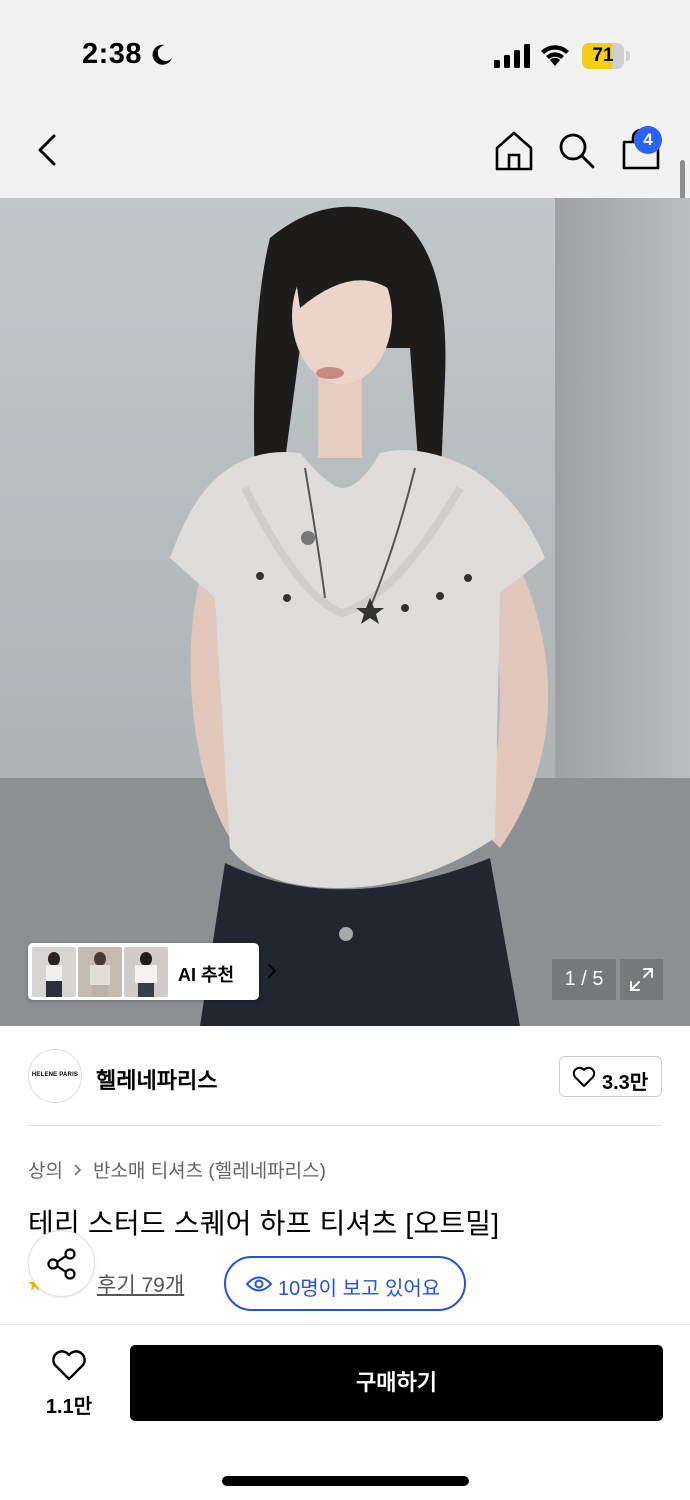  I want to click on brand-like-count: 3.3만, so click(625, 1083).